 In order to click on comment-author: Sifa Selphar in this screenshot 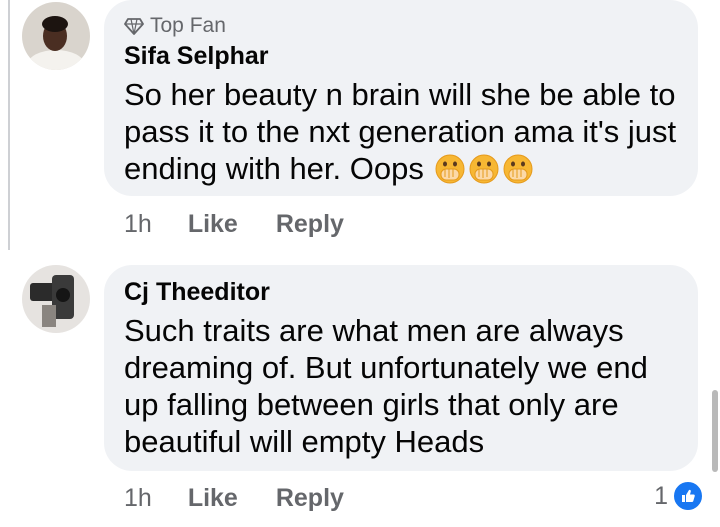, I will do `click(196, 56)`.